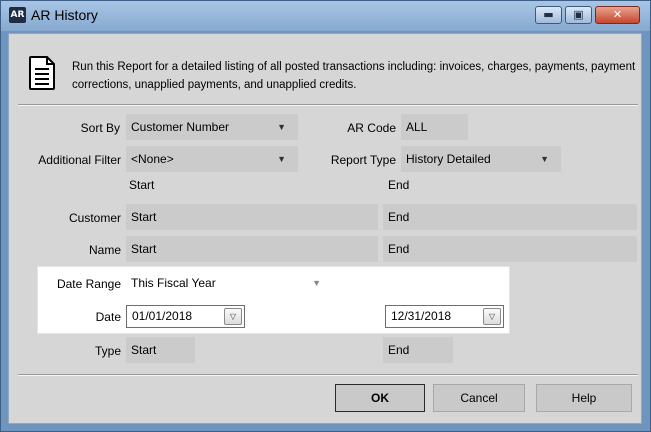  What do you see at coordinates (94, 218) in the screenshot?
I see `customer-label: Customer` at bounding box center [94, 218].